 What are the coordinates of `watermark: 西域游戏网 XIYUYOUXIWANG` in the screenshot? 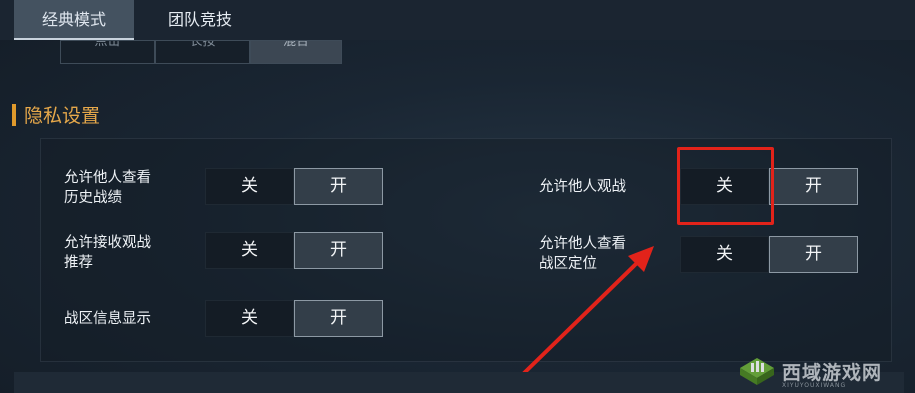 It's located at (810, 371).